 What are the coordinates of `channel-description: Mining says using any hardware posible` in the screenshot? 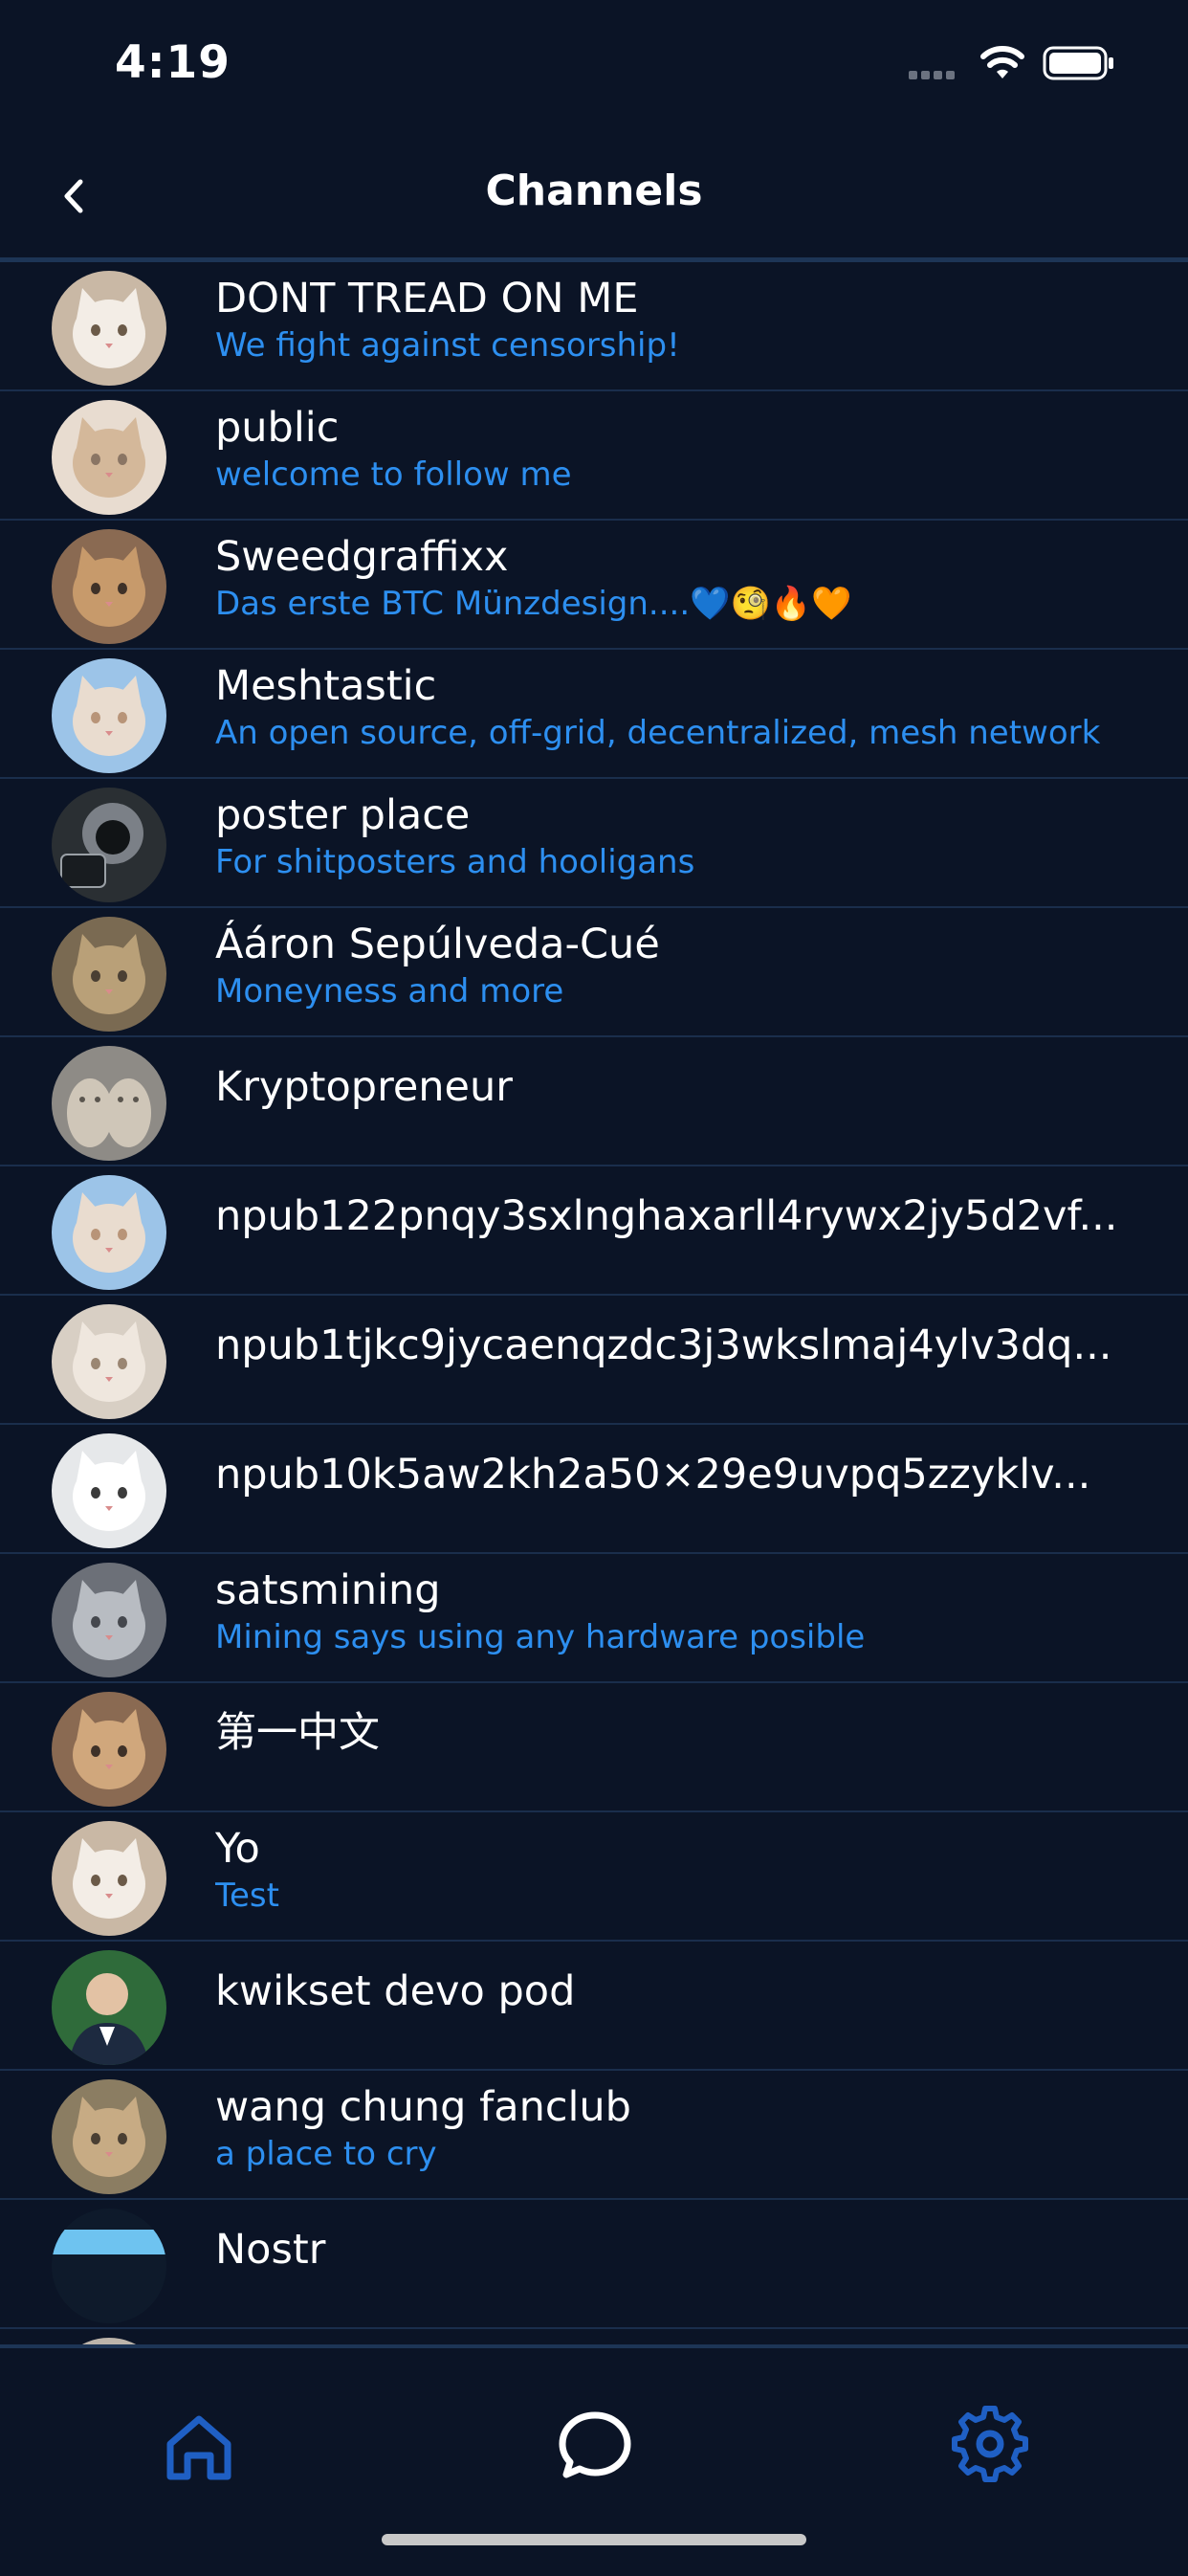 It's located at (540, 1637).